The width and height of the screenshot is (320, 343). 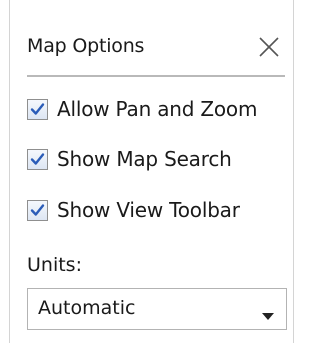 I want to click on units-selected-value: Automatic, so click(x=87, y=308).